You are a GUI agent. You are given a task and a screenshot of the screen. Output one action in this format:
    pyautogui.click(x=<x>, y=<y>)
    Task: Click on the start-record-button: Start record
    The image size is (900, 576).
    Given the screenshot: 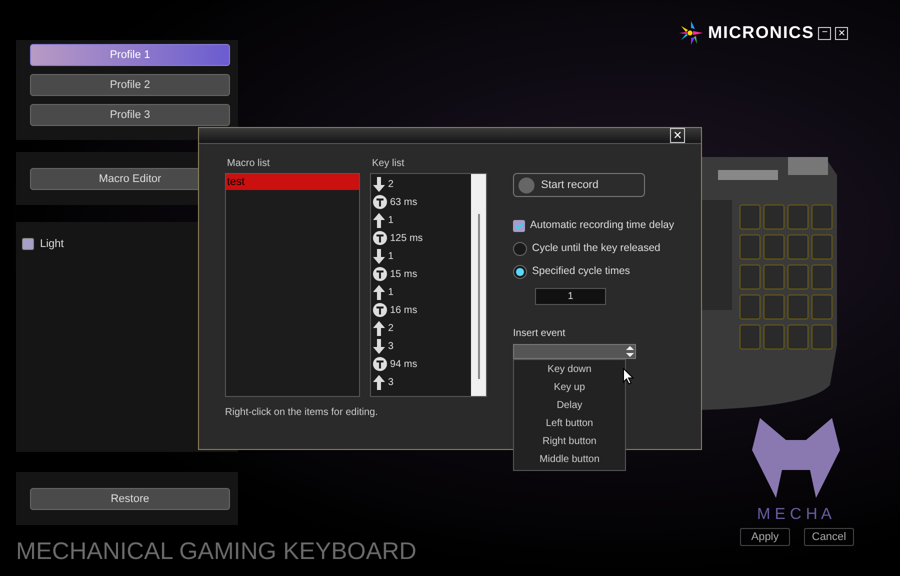 What is the action you would take?
    pyautogui.click(x=579, y=185)
    